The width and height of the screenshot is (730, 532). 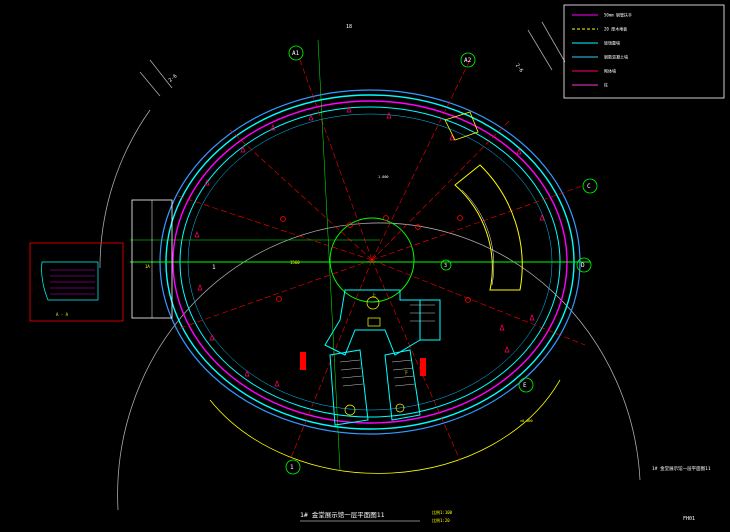 I want to click on legend-label-5: 柱, so click(x=606, y=85).